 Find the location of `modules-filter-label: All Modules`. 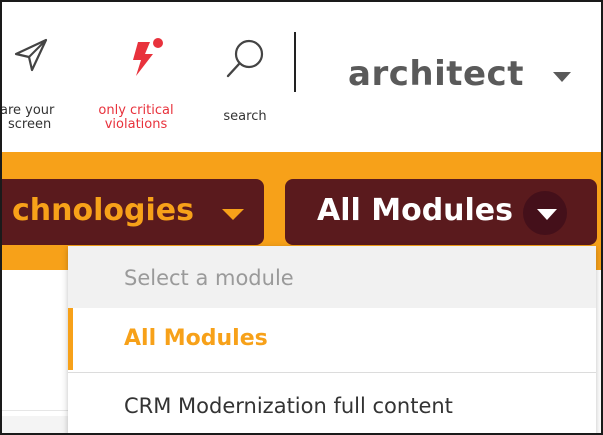

modules-filter-label: All Modules is located at coordinates (415, 210).